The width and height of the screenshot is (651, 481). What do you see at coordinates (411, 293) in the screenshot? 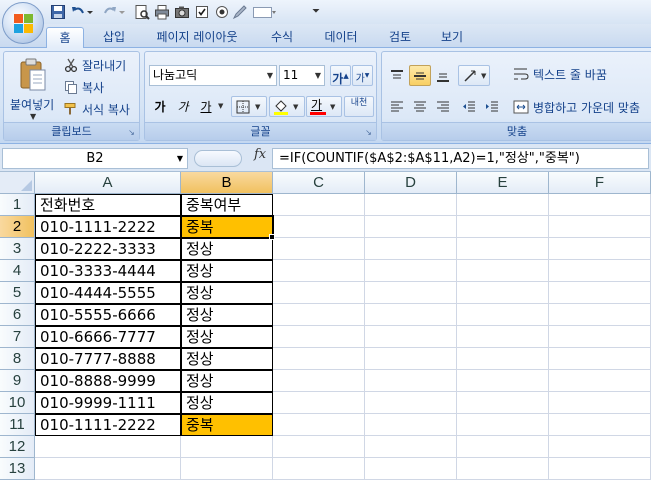
I see `cell-d5` at bounding box center [411, 293].